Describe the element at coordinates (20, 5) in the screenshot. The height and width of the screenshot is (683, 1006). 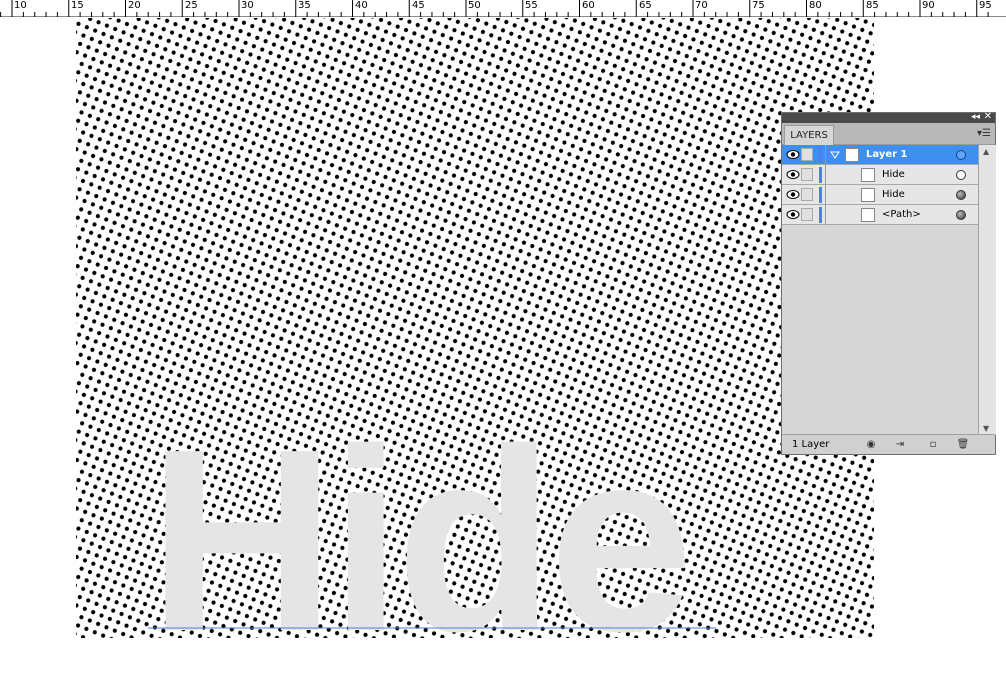
I see `ruler-label: 10` at that location.